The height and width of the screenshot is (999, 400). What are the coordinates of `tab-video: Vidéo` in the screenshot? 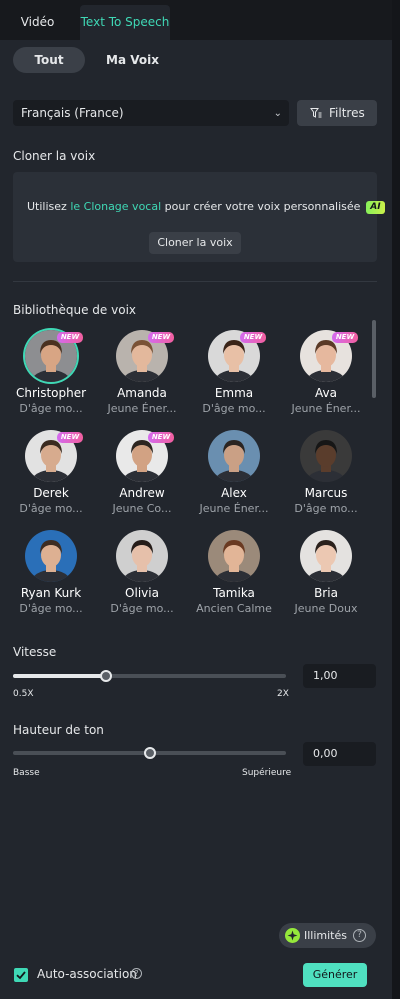 It's located at (37, 22).